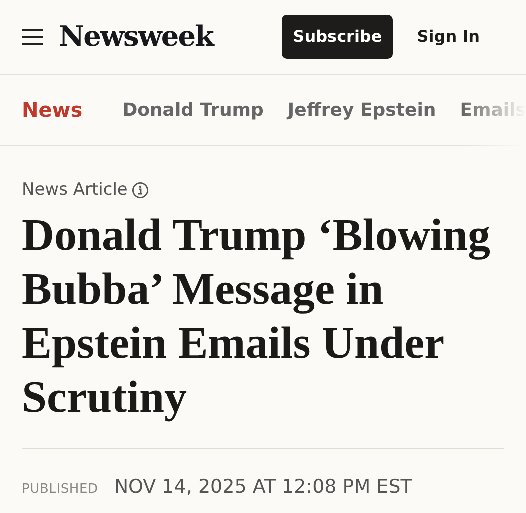  What do you see at coordinates (338, 37) in the screenshot?
I see `subscribe-button: Subscribe` at bounding box center [338, 37].